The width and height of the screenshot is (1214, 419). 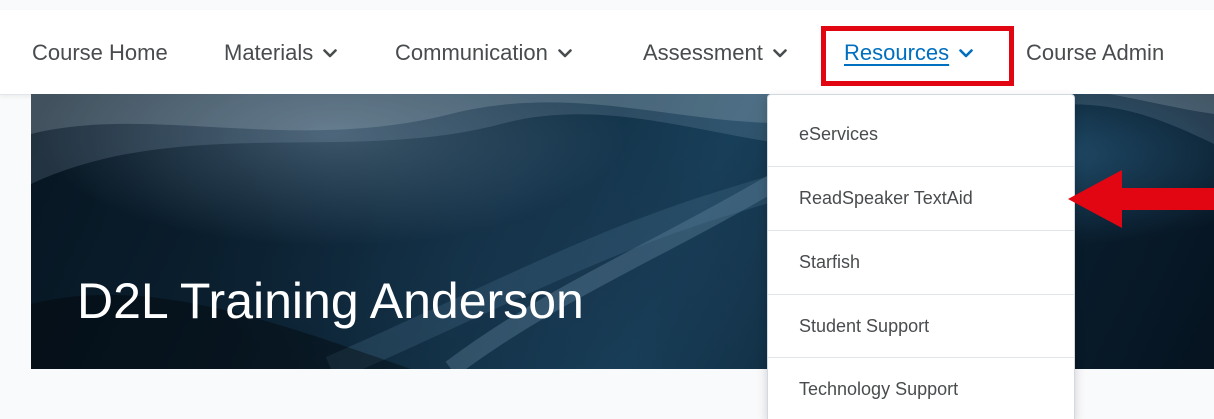 What do you see at coordinates (330, 301) in the screenshot?
I see `course-title: D2L Training Anderson` at bounding box center [330, 301].